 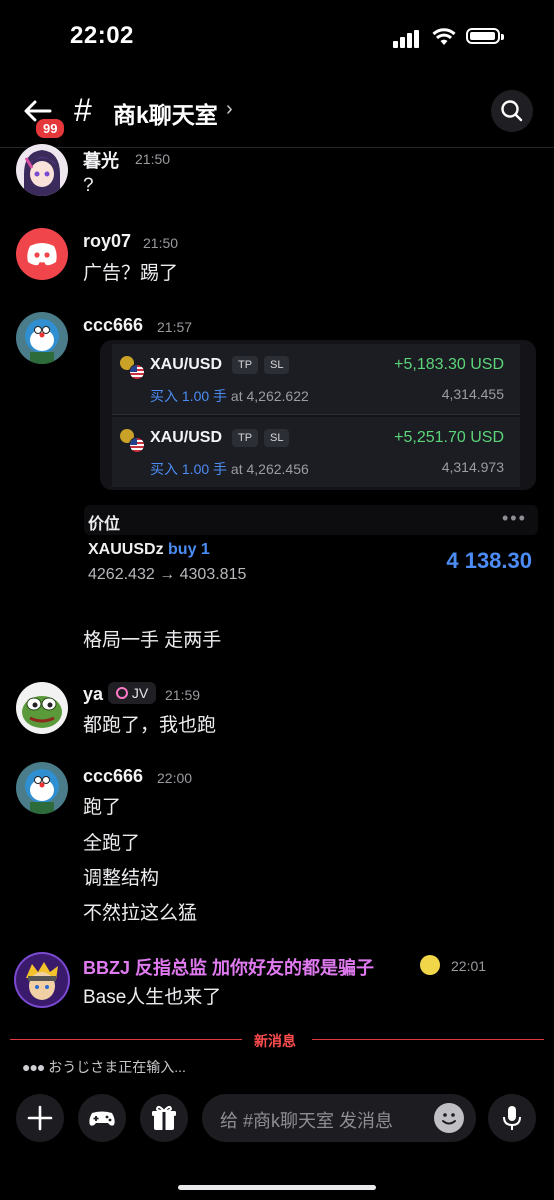 What do you see at coordinates (307, 1121) in the screenshot?
I see `message-input-placeholder: 给 #商k聊天室 发消息` at bounding box center [307, 1121].